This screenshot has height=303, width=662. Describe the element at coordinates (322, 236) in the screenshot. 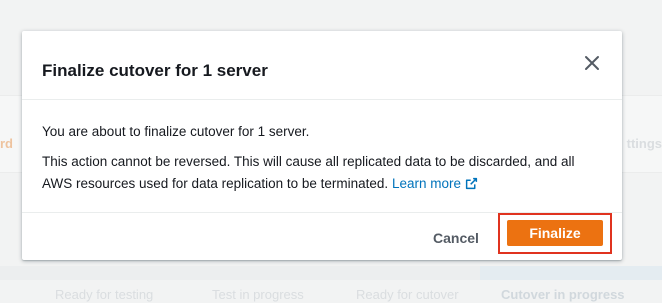

I see `dialog-footer: Cancel Finalize` at that location.